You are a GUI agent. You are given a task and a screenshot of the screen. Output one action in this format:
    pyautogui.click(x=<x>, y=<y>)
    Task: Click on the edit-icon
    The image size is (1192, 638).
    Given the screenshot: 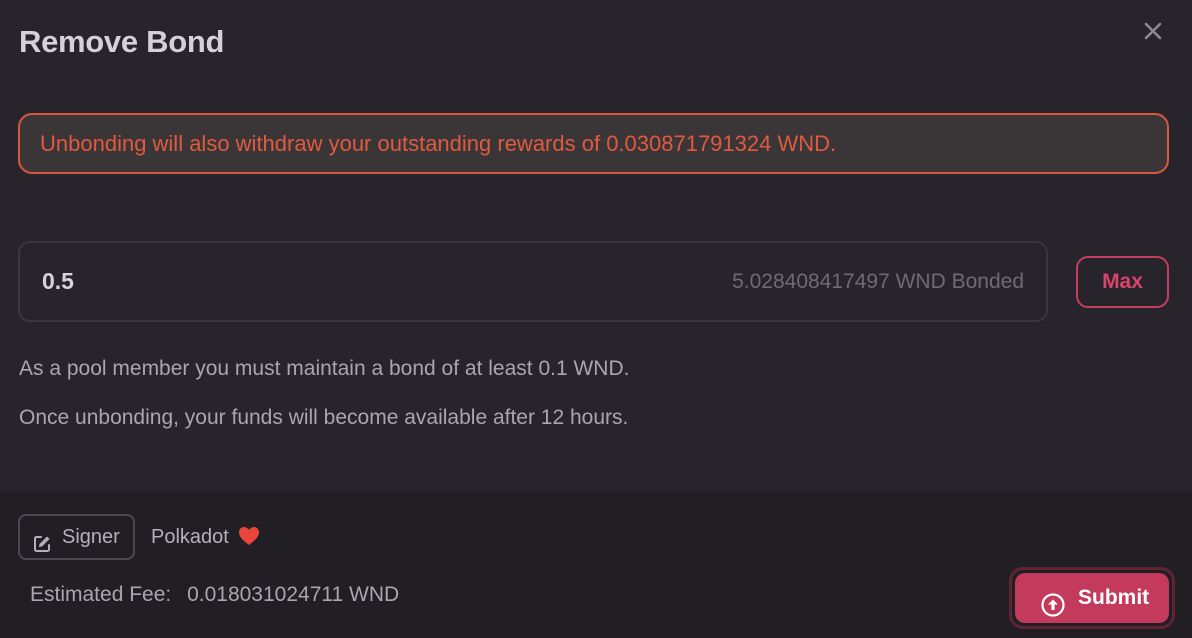 What is the action you would take?
    pyautogui.click(x=42, y=539)
    